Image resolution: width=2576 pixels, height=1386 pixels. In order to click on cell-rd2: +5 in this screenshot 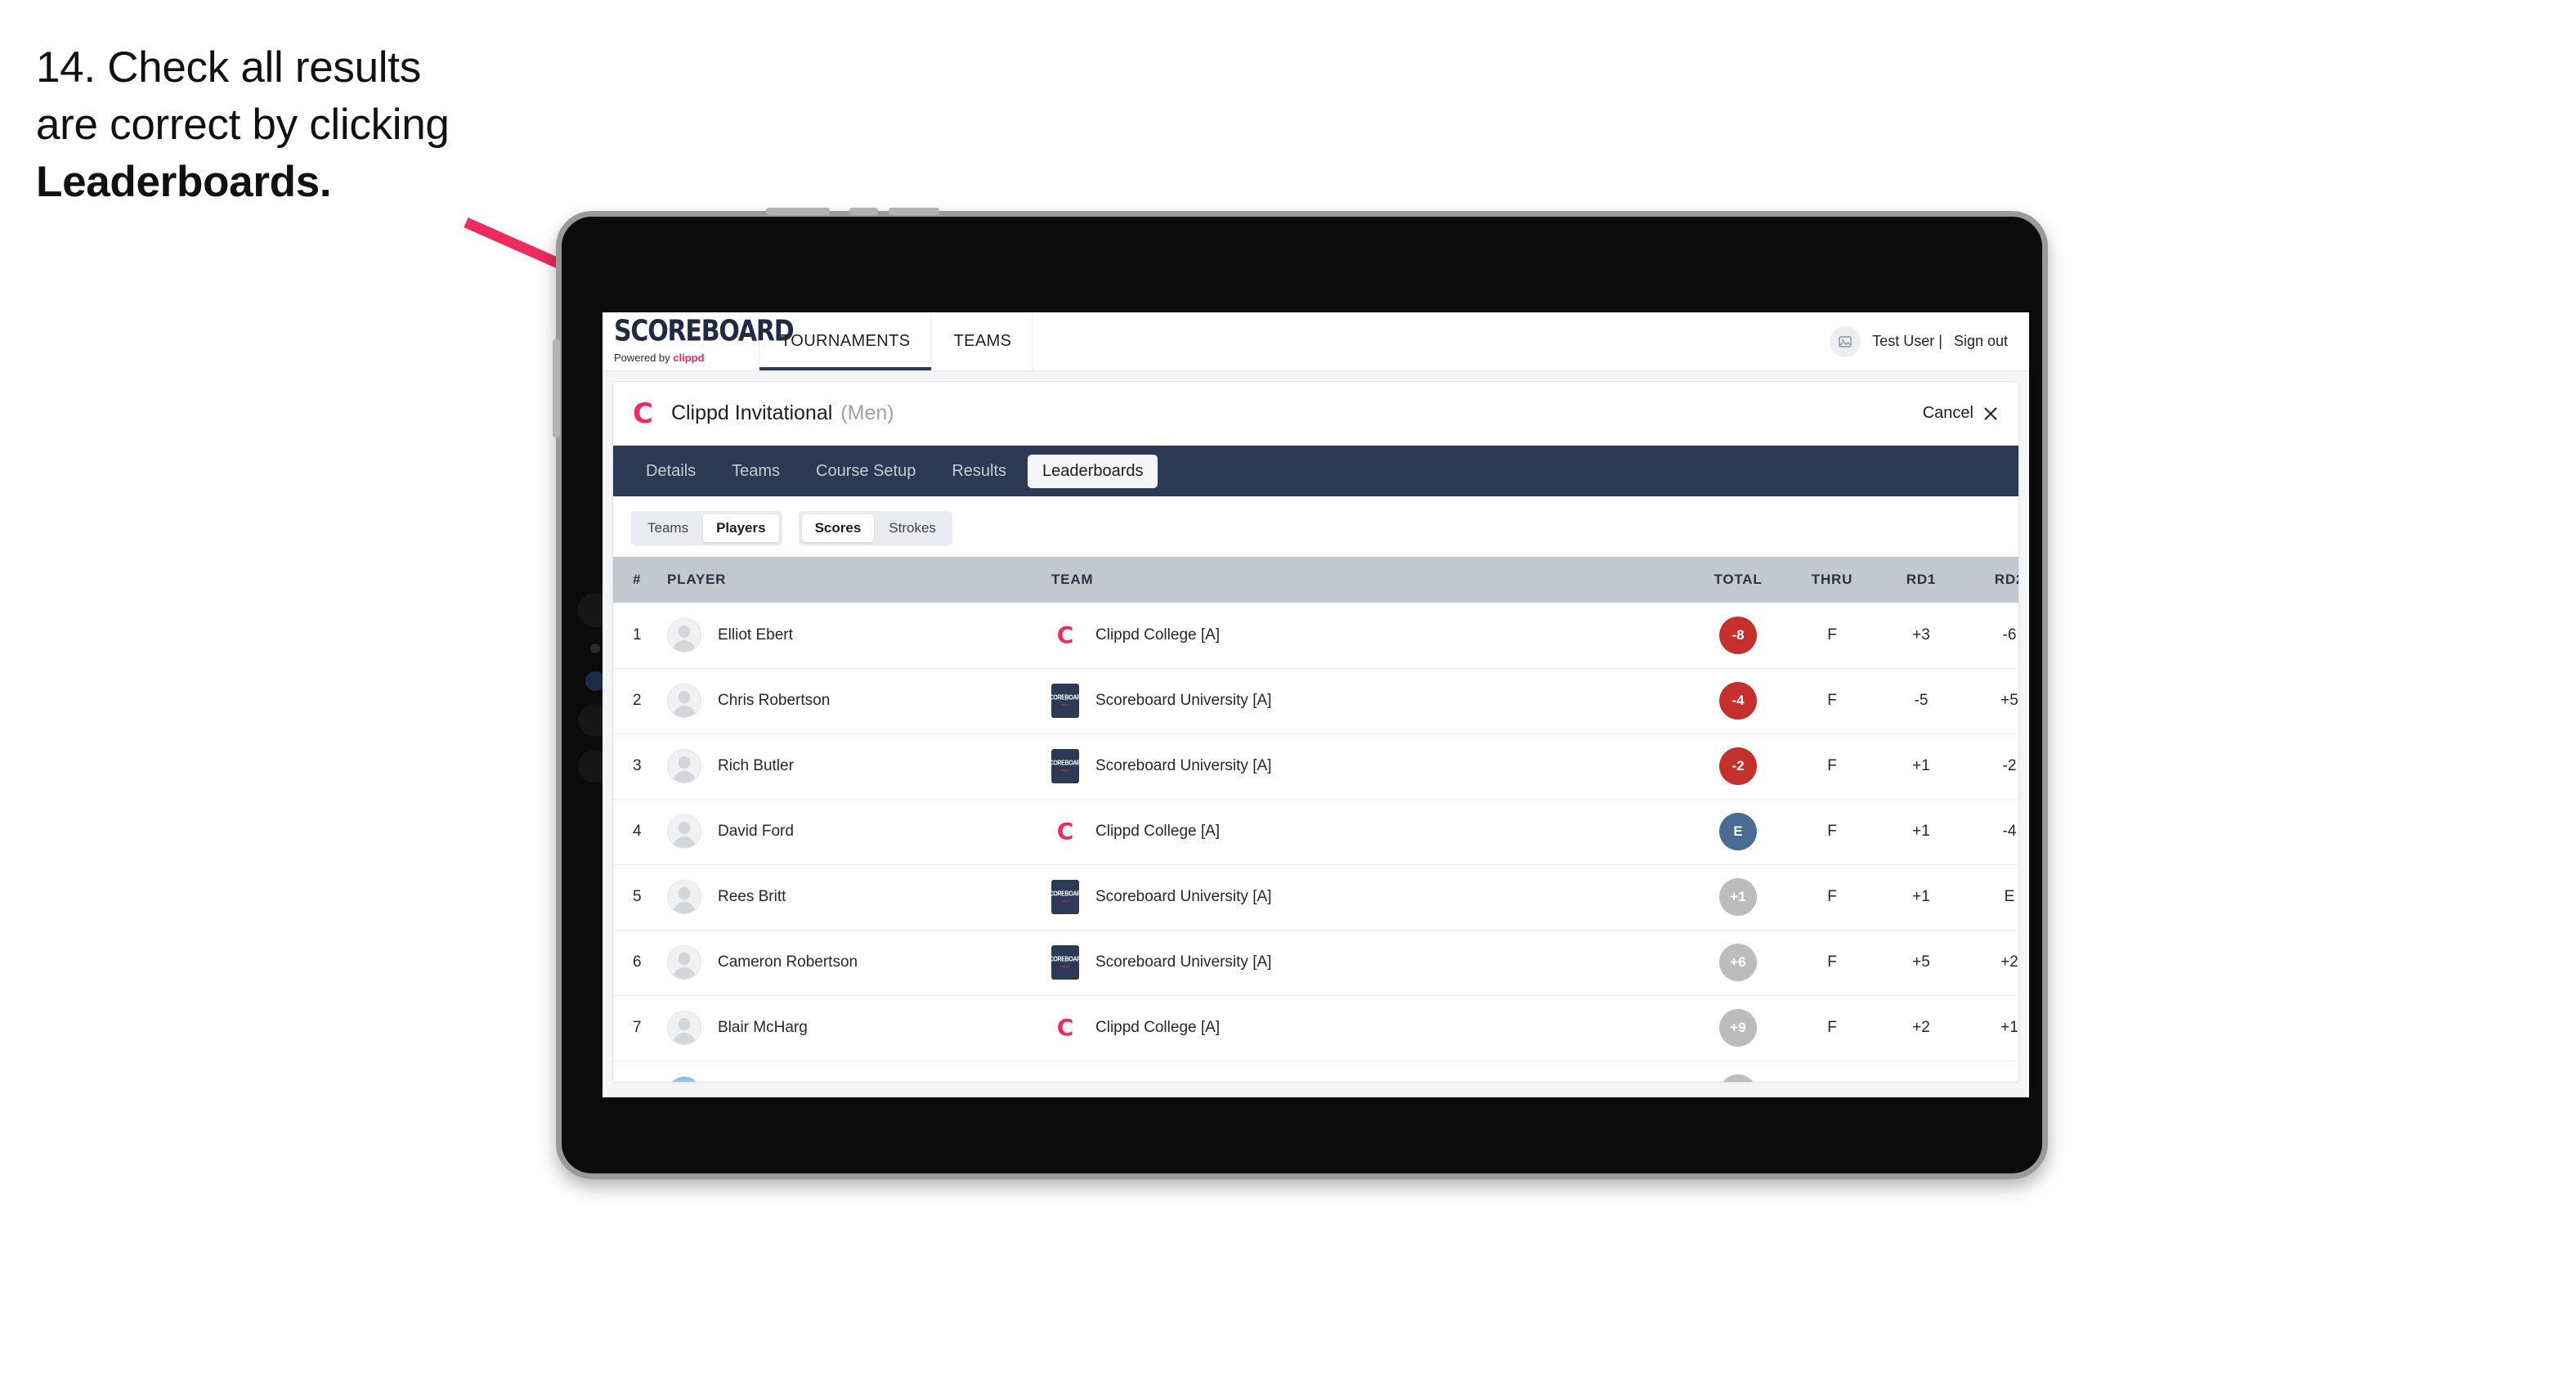, I will do `click(1991, 701)`.